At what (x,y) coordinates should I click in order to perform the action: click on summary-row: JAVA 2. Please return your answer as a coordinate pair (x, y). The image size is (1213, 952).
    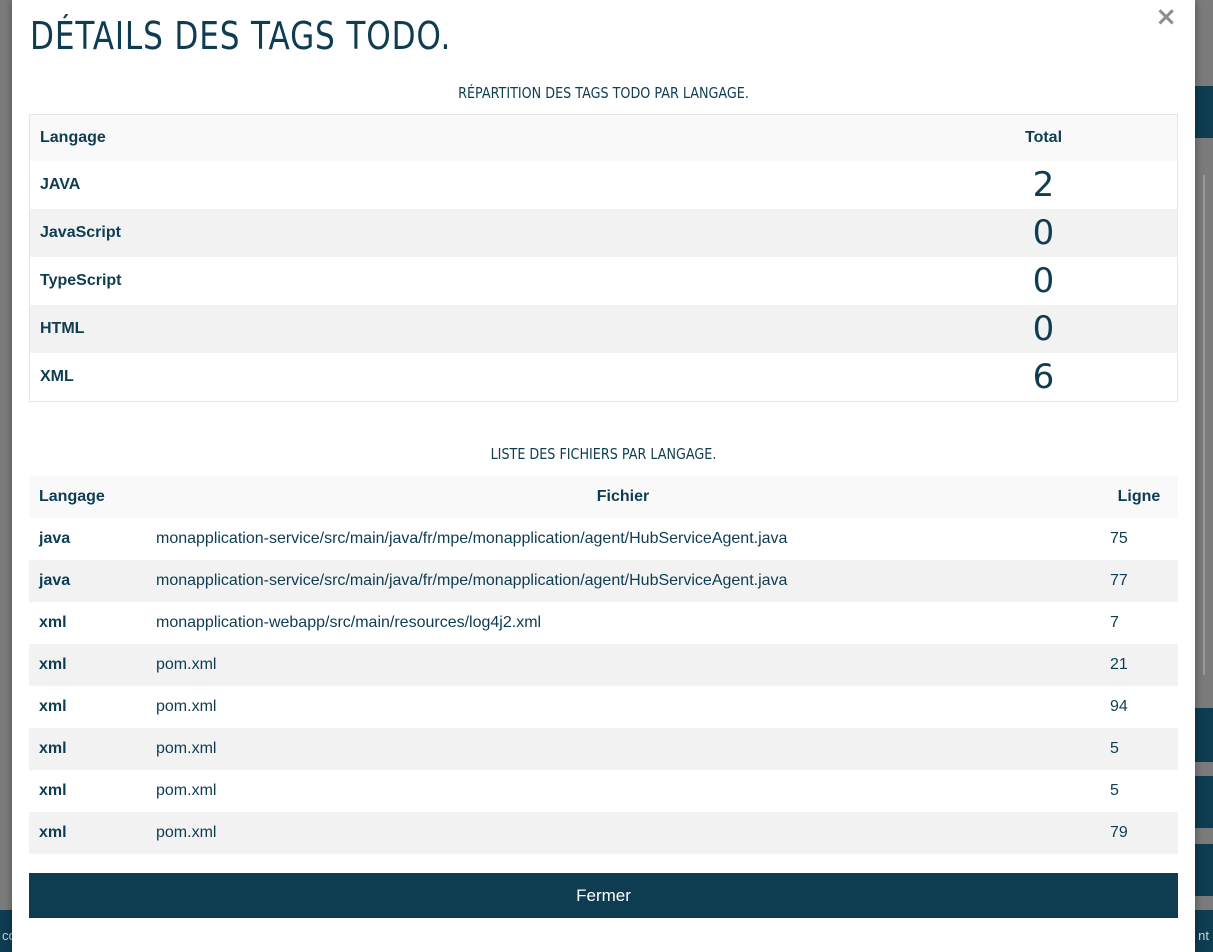
    Looking at the image, I should click on (603, 185).